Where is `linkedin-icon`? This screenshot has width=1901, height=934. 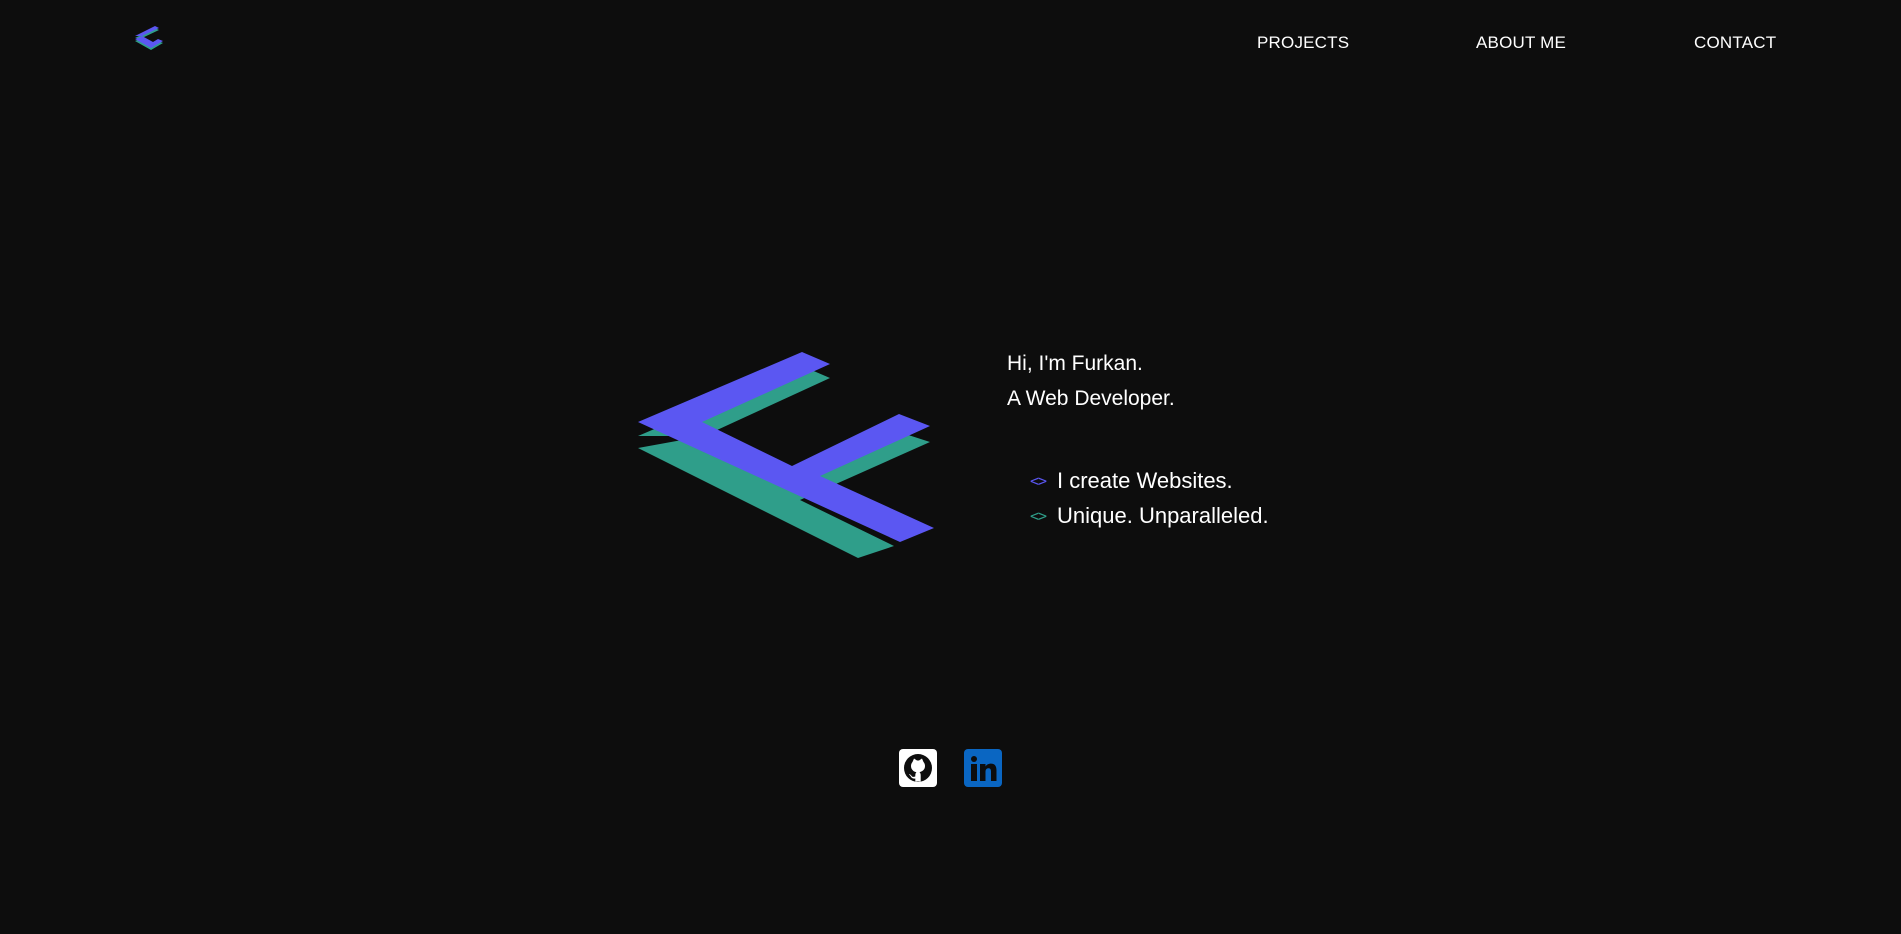
linkedin-icon is located at coordinates (983, 768).